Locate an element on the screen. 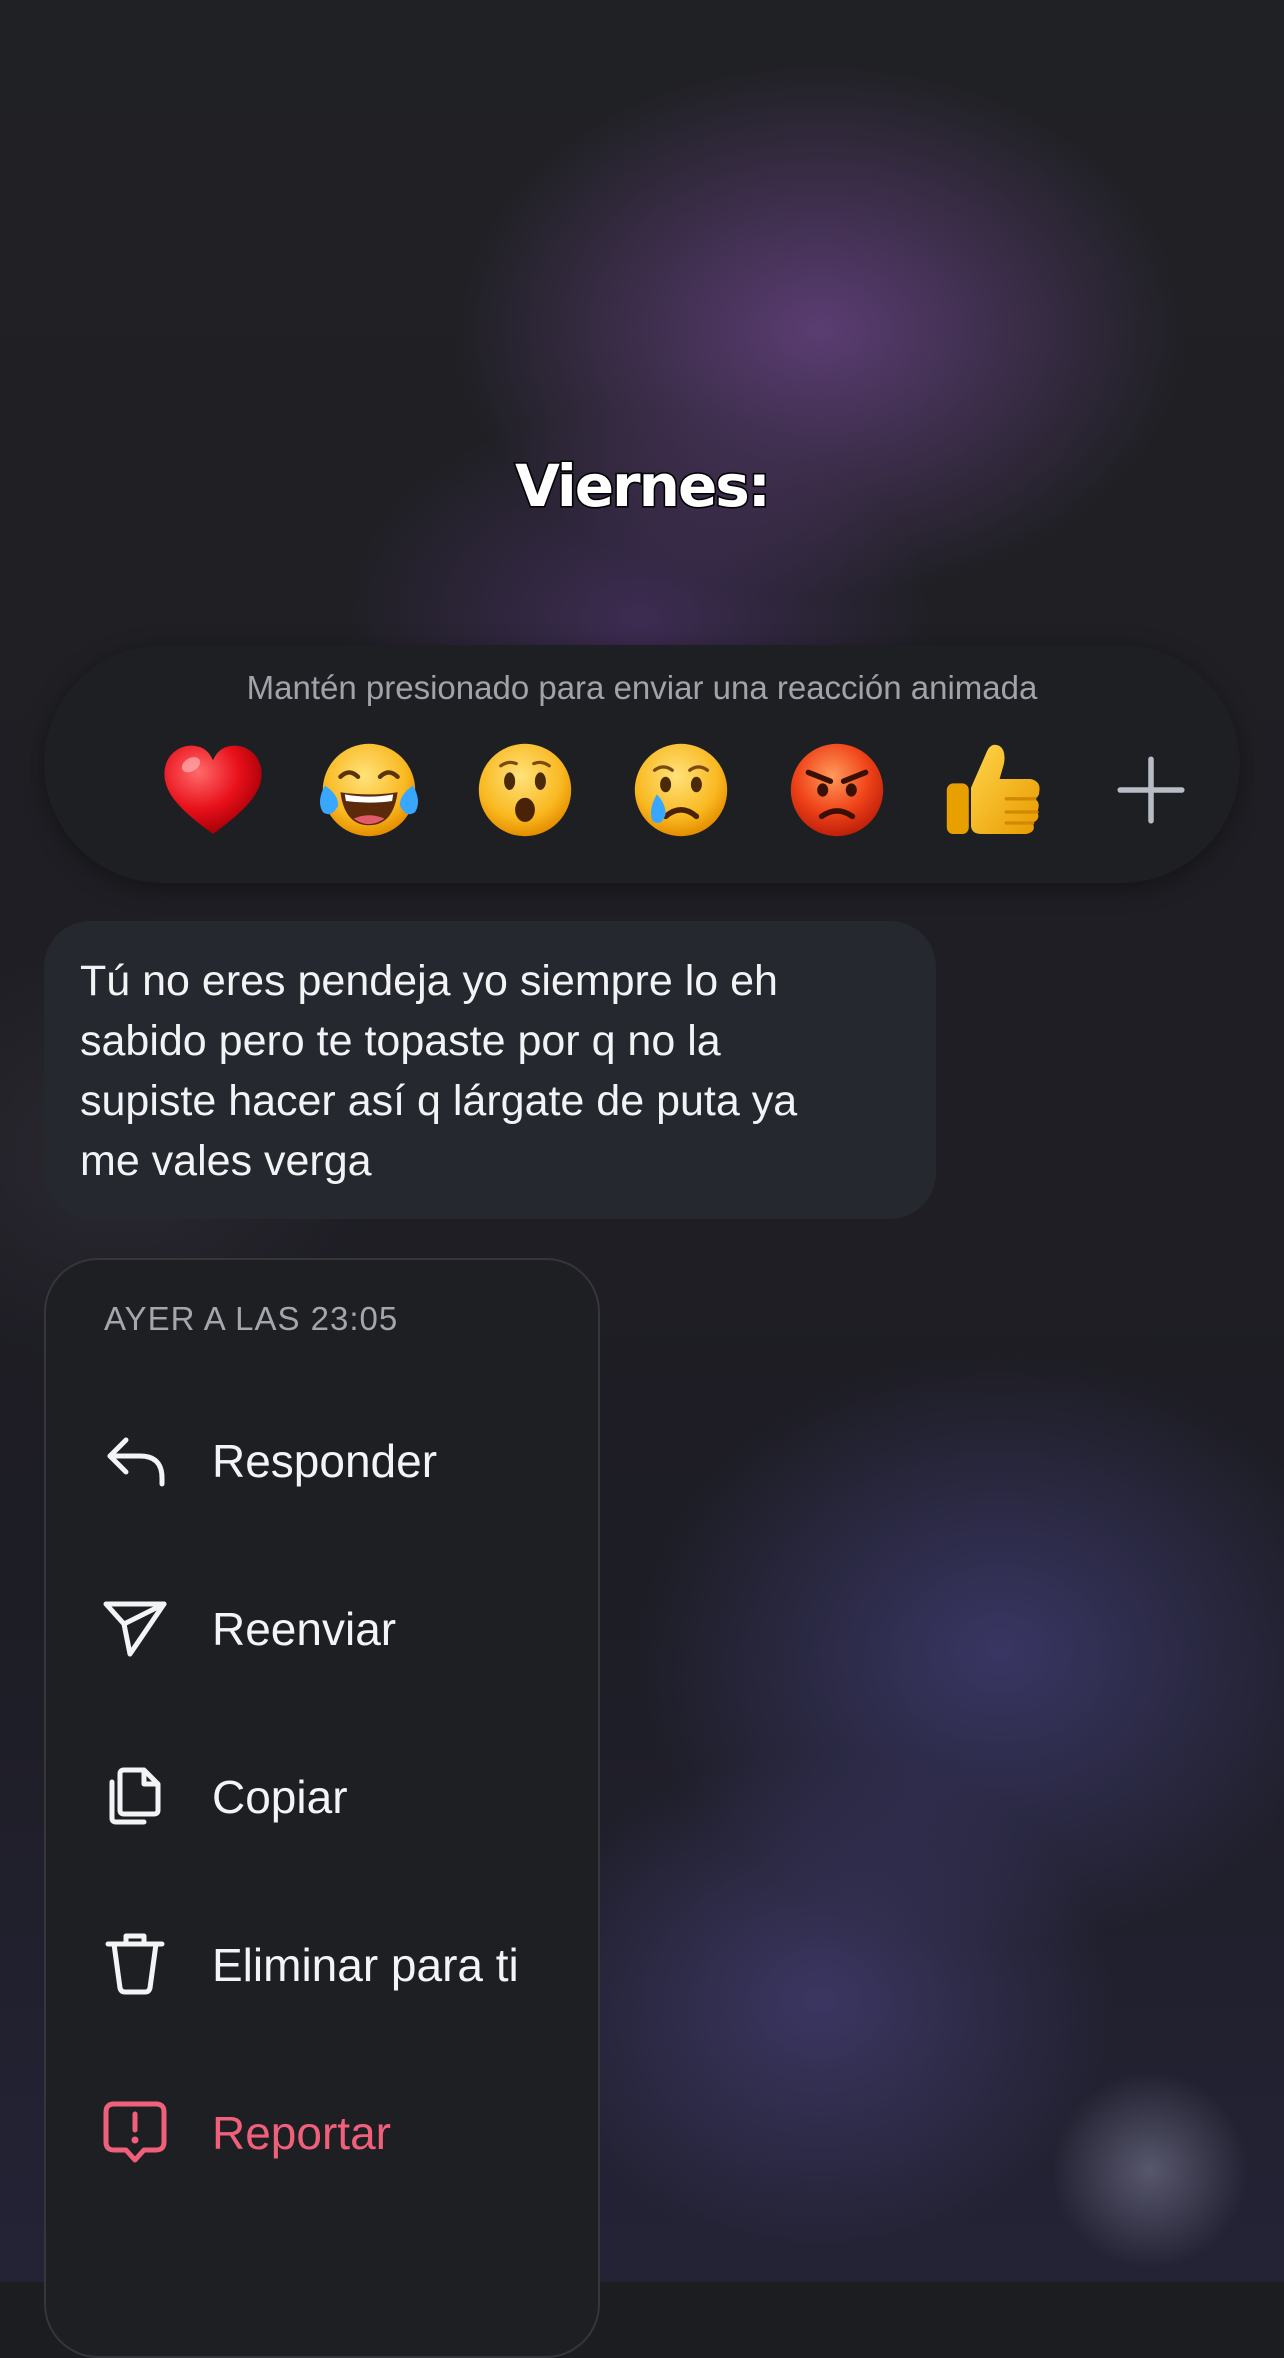 Image resolution: width=1284 pixels, height=2358 pixels. send-icon is located at coordinates (135, 1627).